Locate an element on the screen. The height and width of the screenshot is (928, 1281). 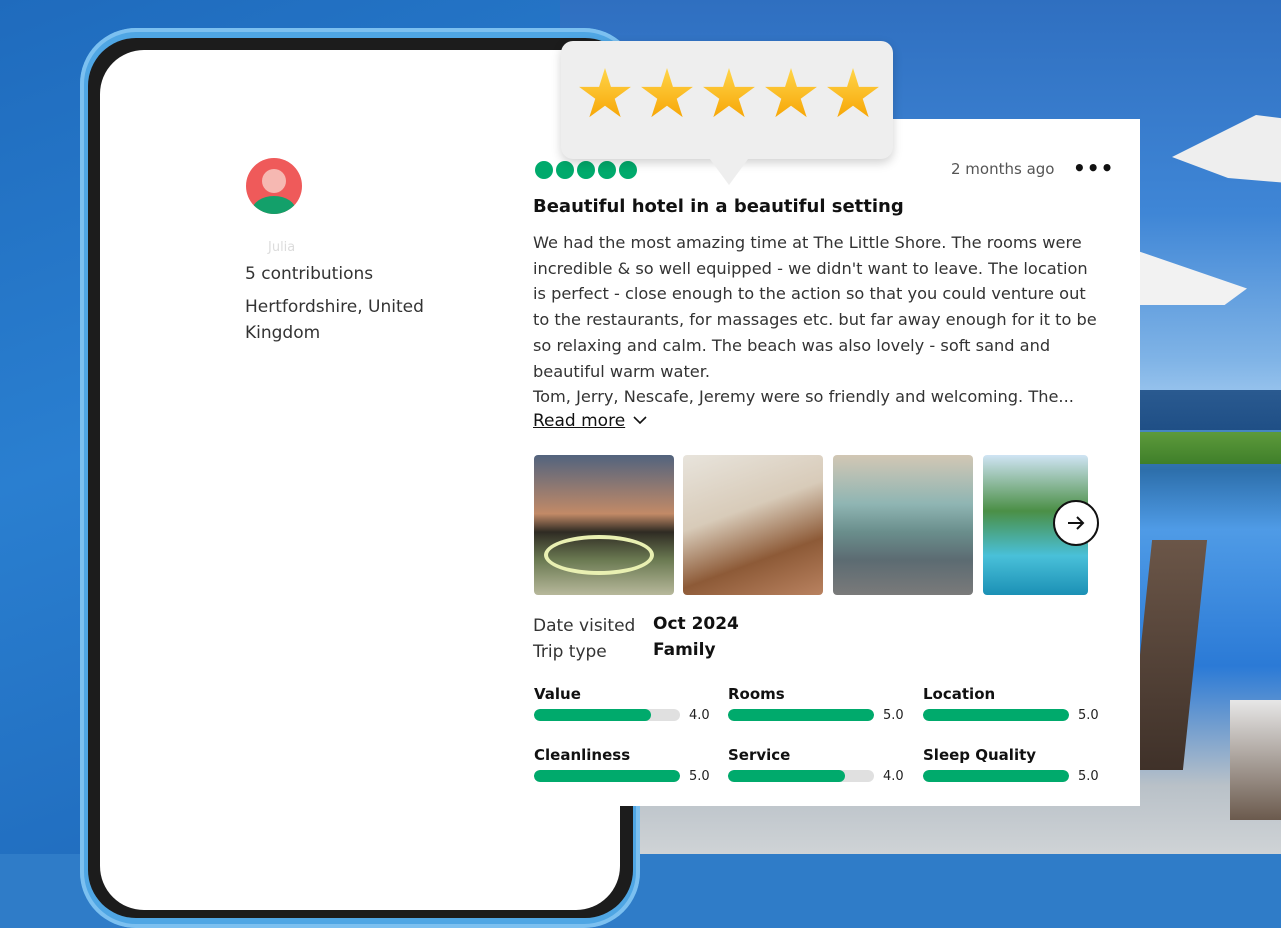
avatar is located at coordinates (274, 186).